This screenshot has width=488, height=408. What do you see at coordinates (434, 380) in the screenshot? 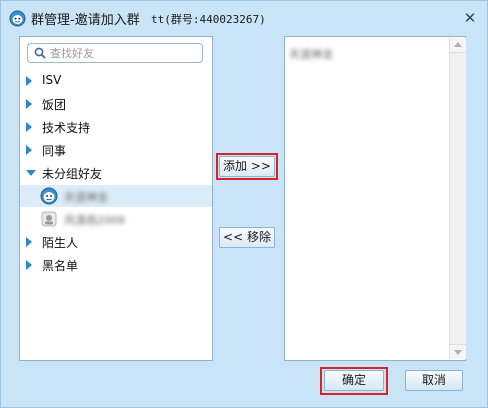
I see `cancel-button: 取消` at bounding box center [434, 380].